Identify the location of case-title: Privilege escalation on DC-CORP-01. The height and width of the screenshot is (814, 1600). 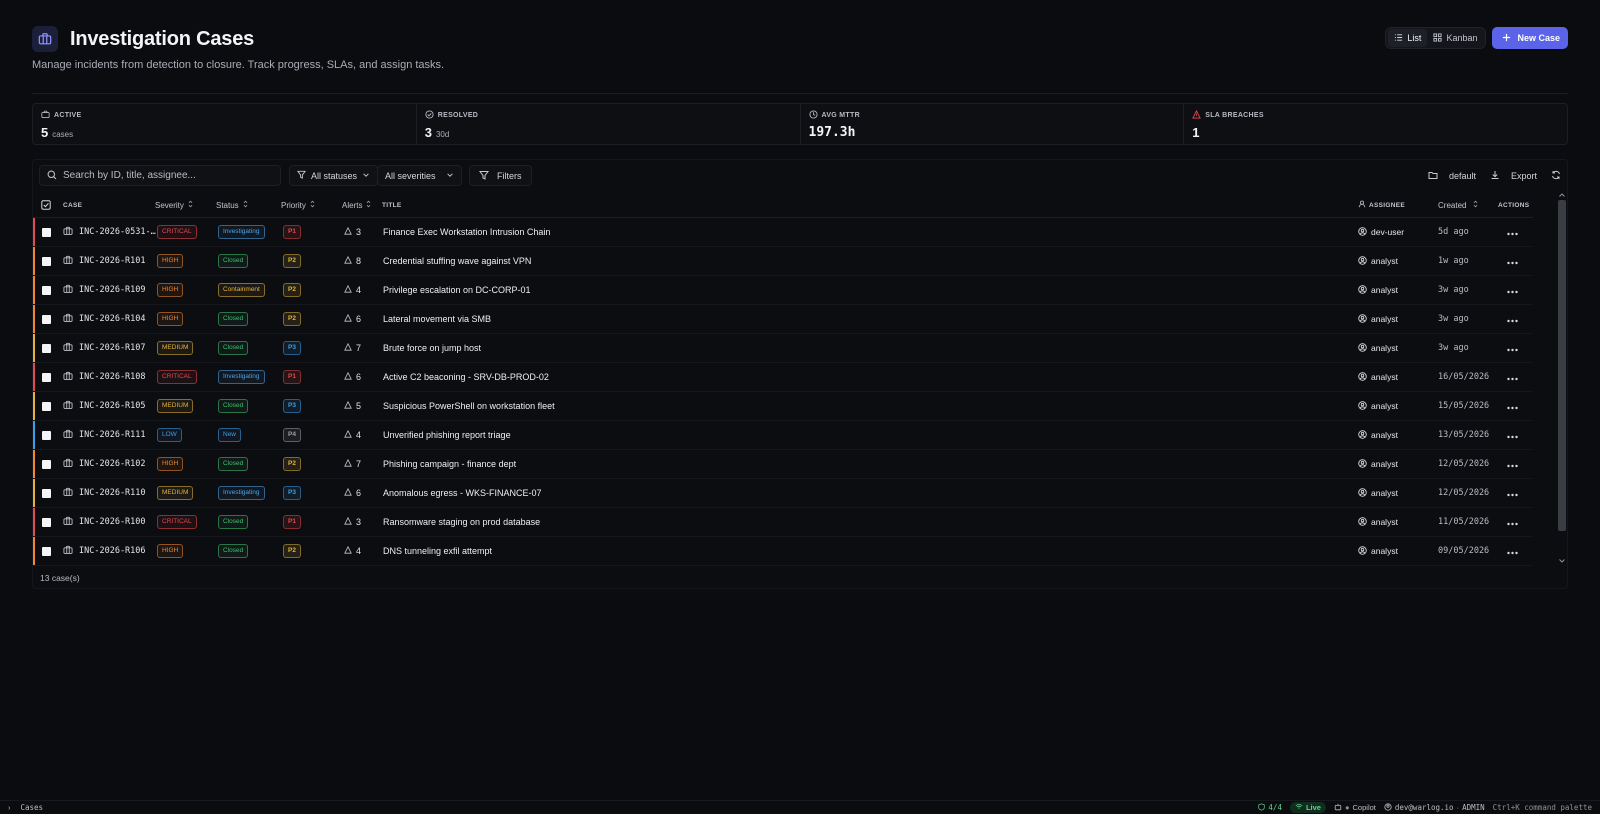
(457, 290).